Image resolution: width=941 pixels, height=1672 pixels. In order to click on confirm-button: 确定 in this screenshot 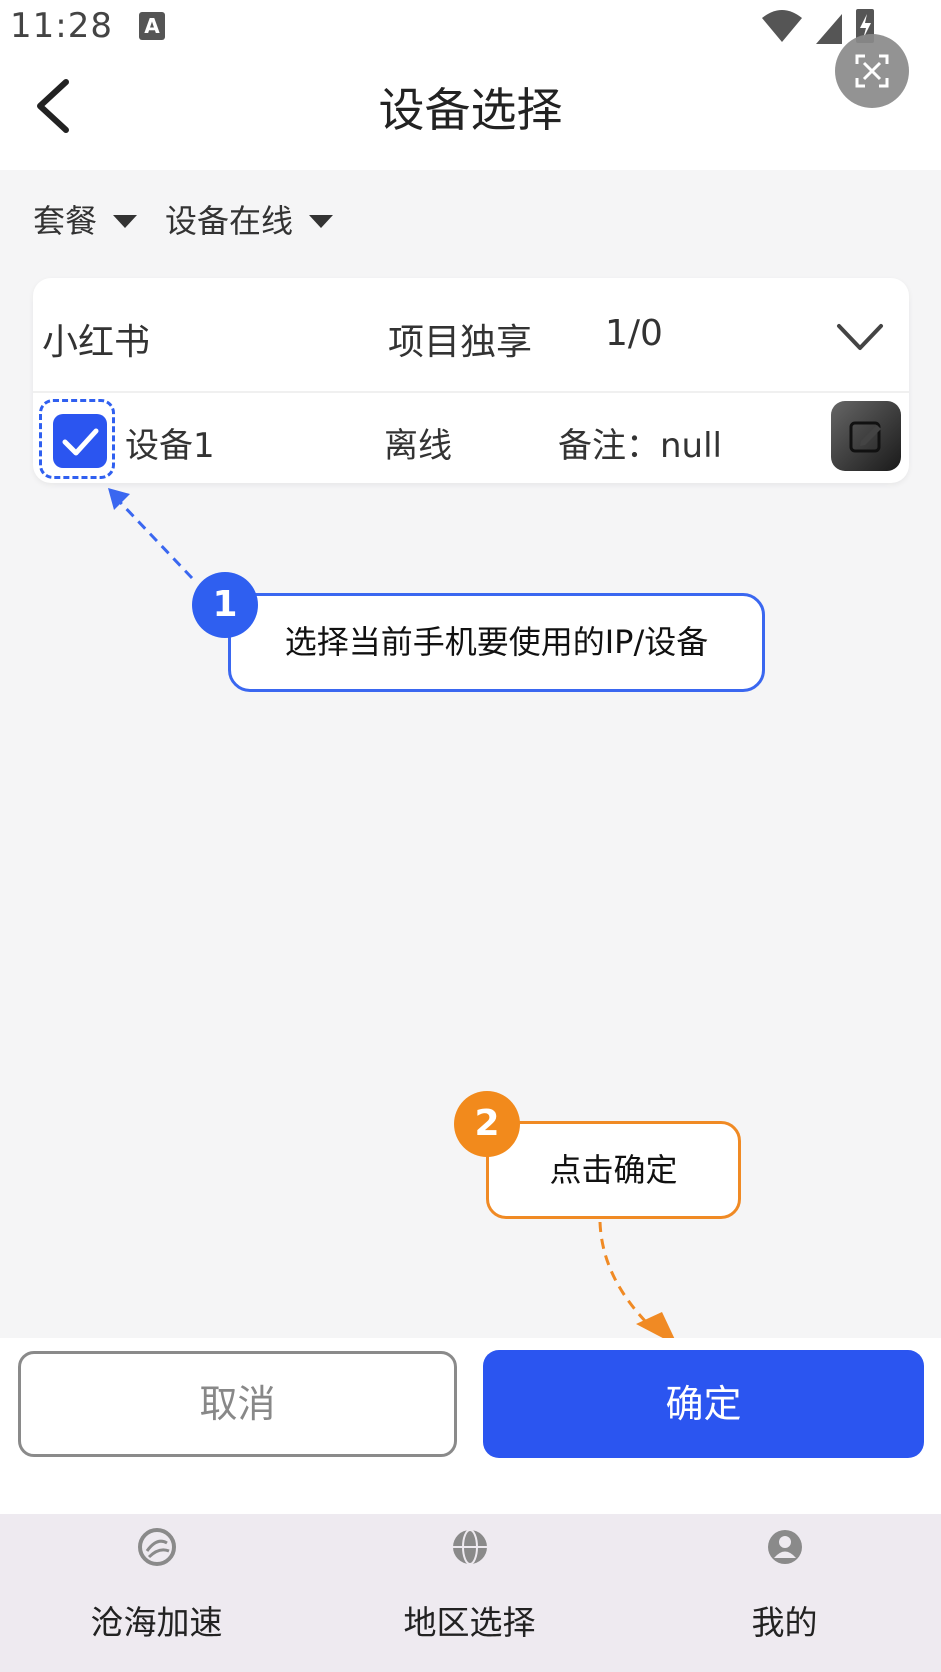, I will do `click(703, 1404)`.